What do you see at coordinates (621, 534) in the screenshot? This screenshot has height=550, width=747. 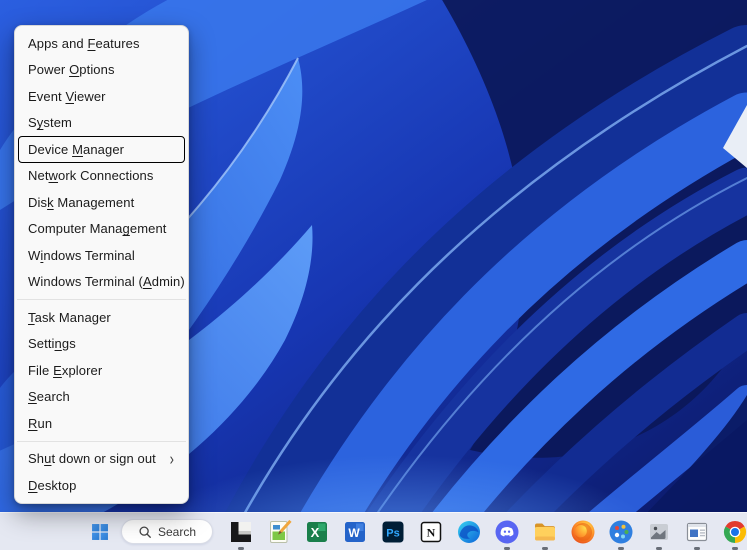 I see `paint-app-icon` at bounding box center [621, 534].